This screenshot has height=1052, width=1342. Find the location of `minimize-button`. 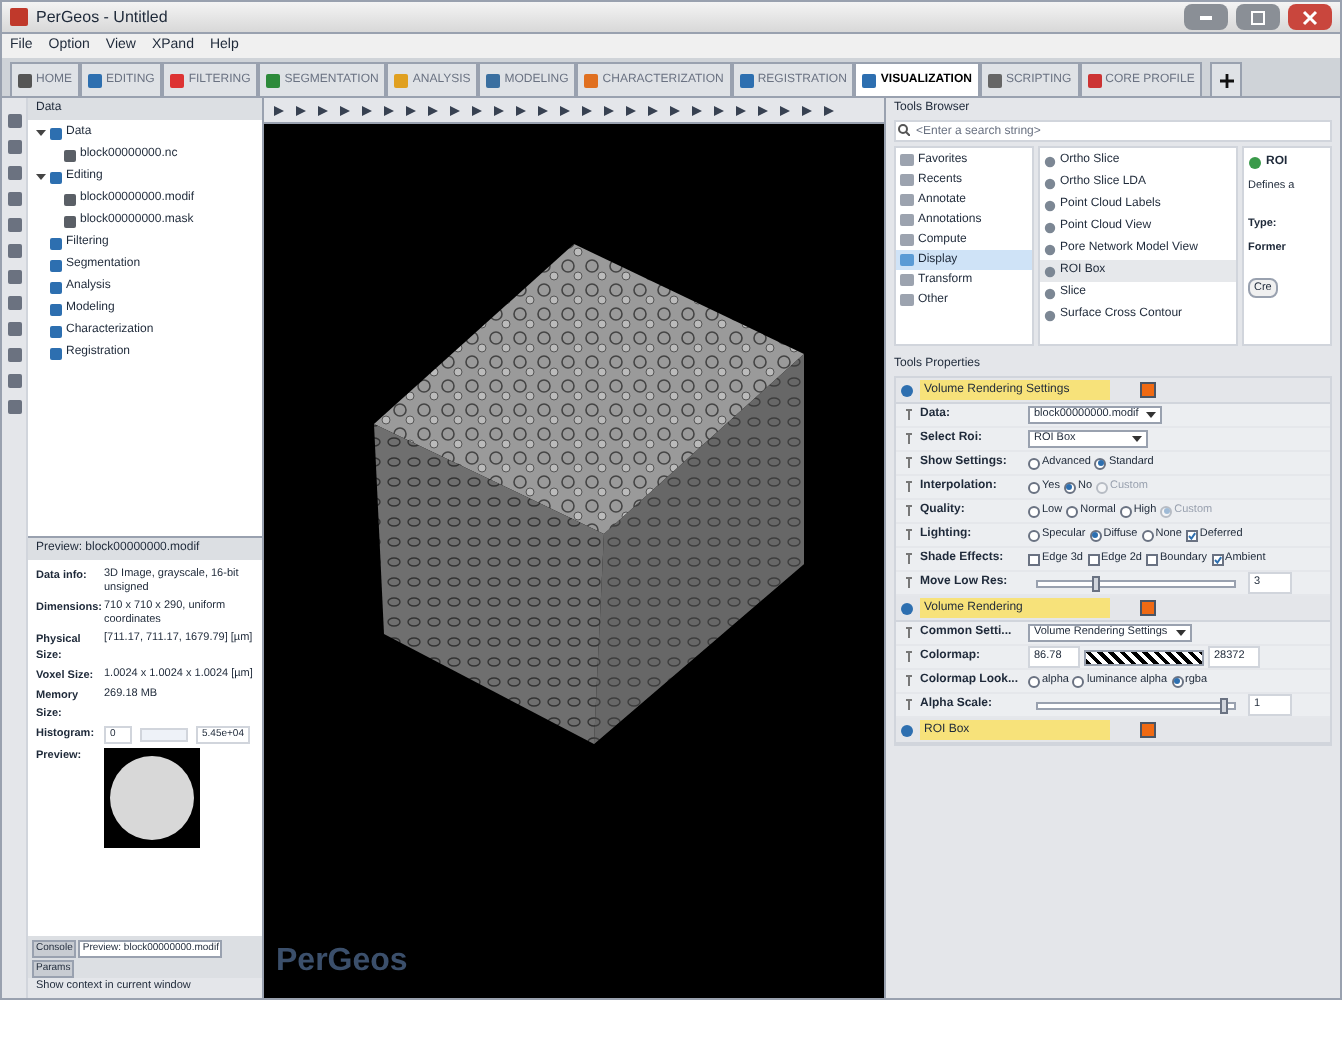

minimize-button is located at coordinates (1206, 17).